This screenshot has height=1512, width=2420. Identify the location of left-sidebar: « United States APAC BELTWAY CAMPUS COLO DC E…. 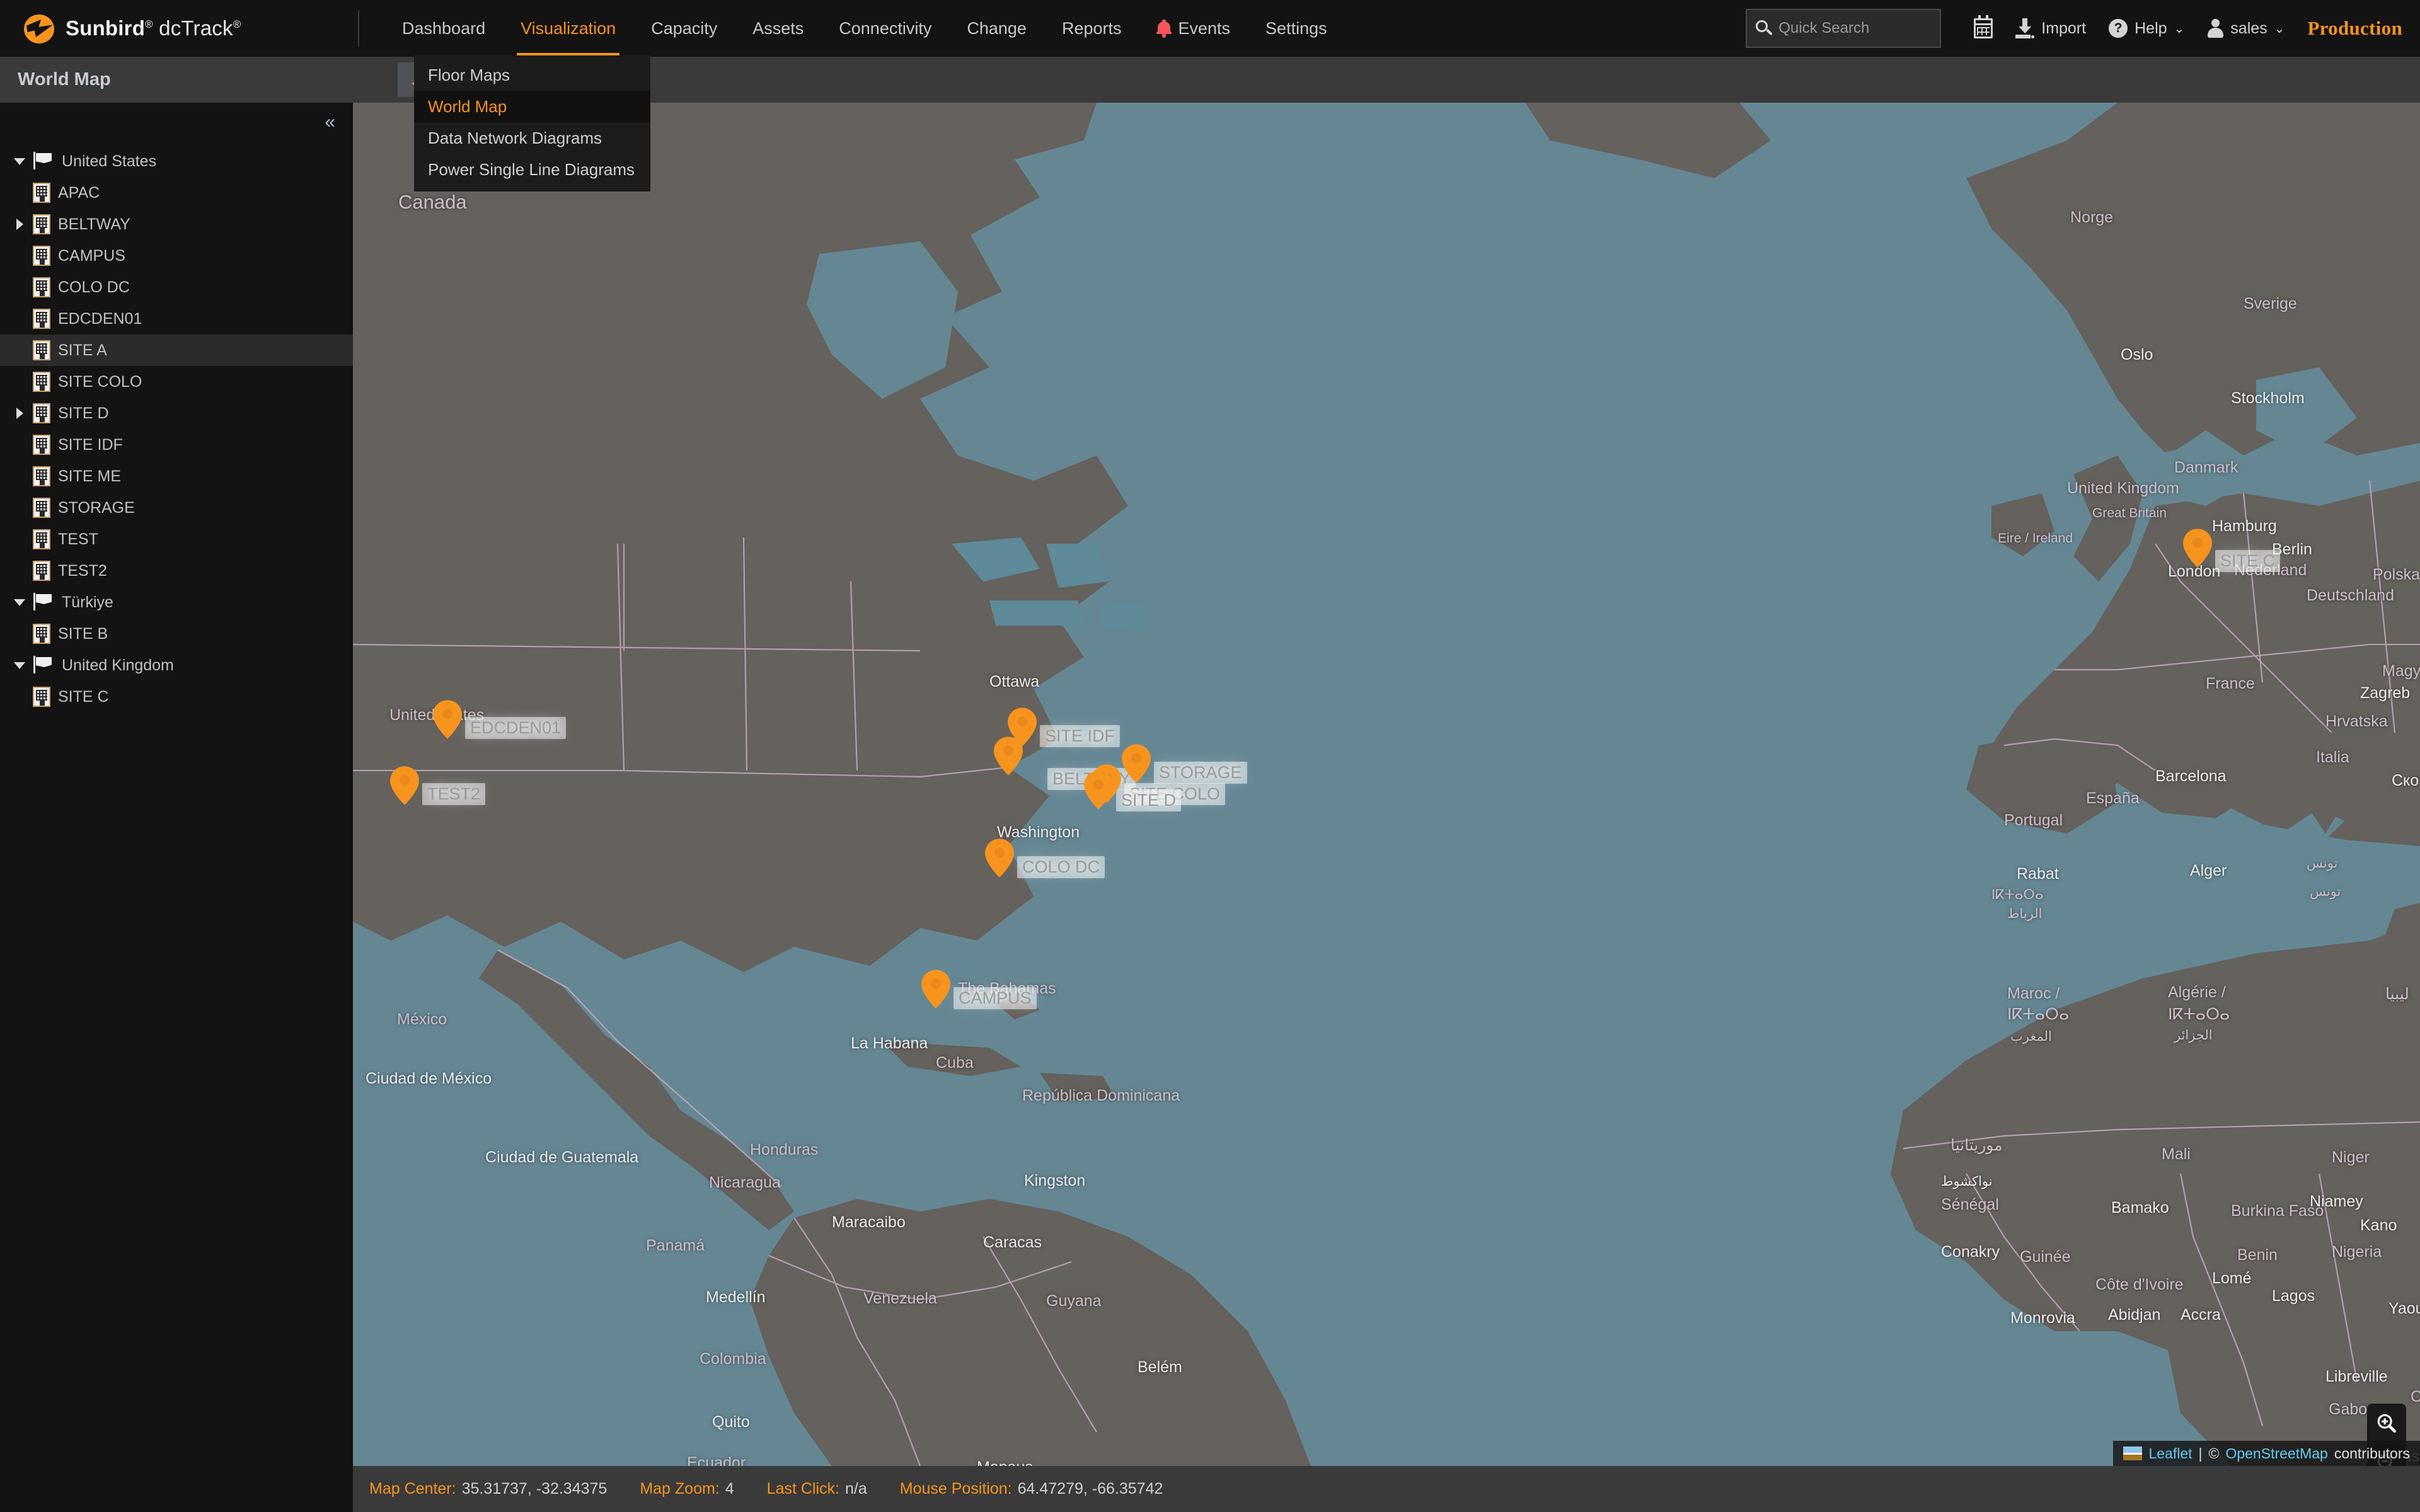
(177, 807).